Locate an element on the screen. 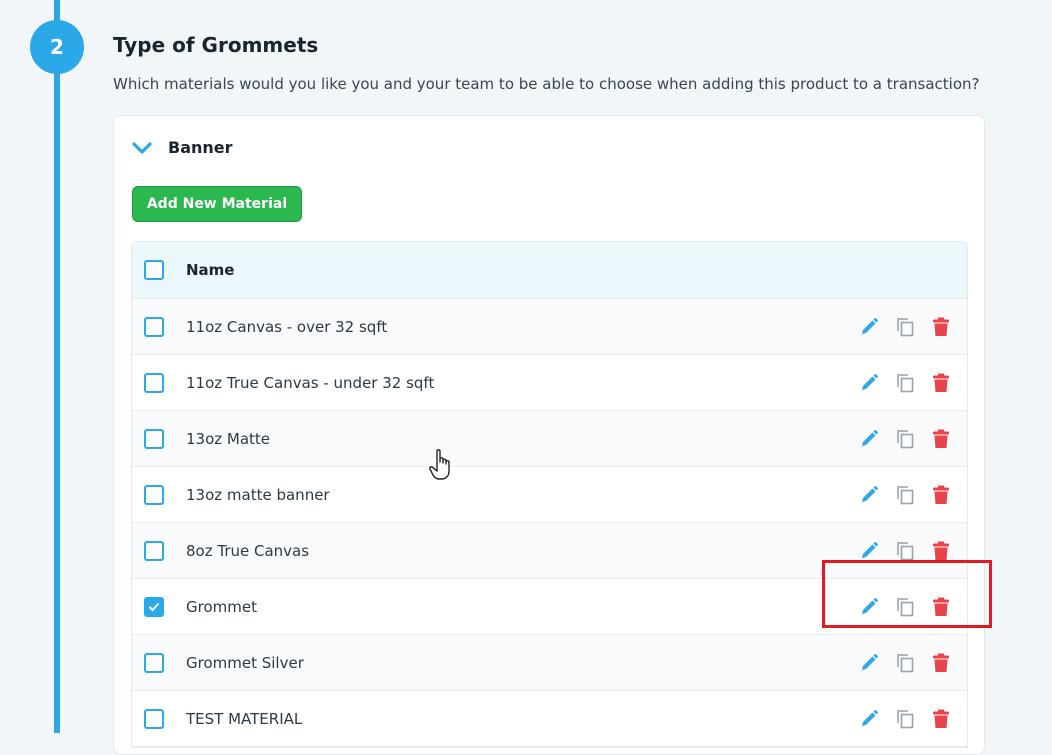 Image resolution: width=1052 pixels, height=755 pixels. table-row: 13oz matte banner is located at coordinates (549, 495).